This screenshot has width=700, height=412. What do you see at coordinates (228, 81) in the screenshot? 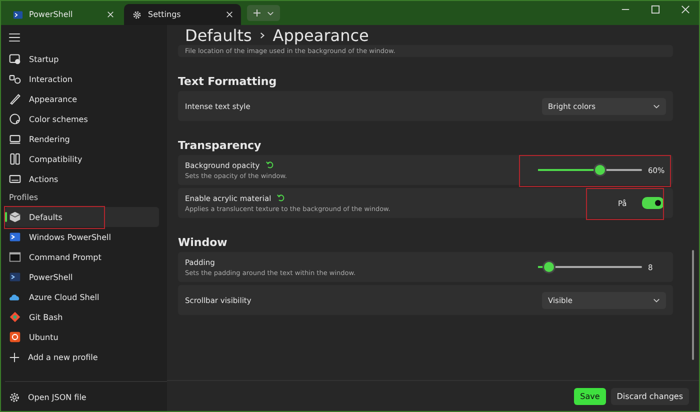
I see `section-heading: Text Formatting` at bounding box center [228, 81].